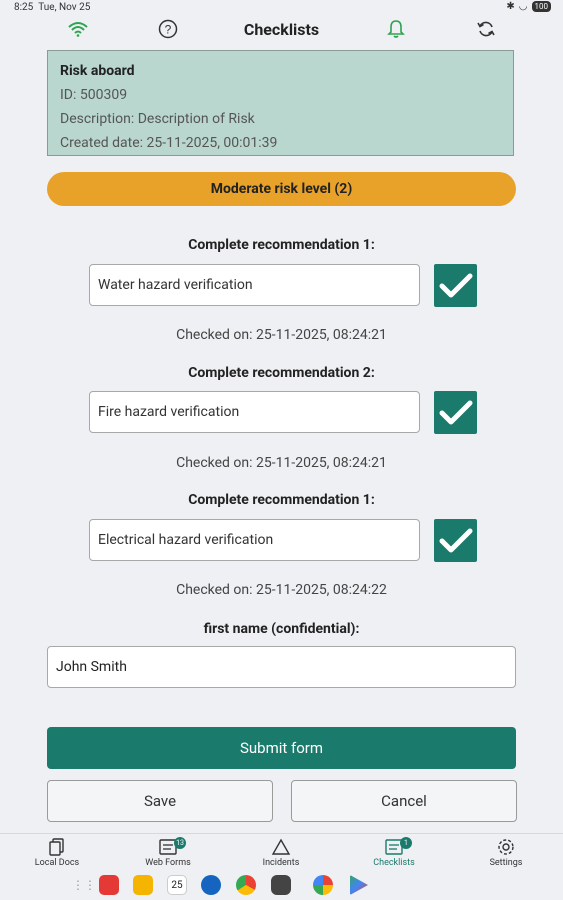  What do you see at coordinates (523, 6) in the screenshot?
I see `wifi-status-icon: ◡` at bounding box center [523, 6].